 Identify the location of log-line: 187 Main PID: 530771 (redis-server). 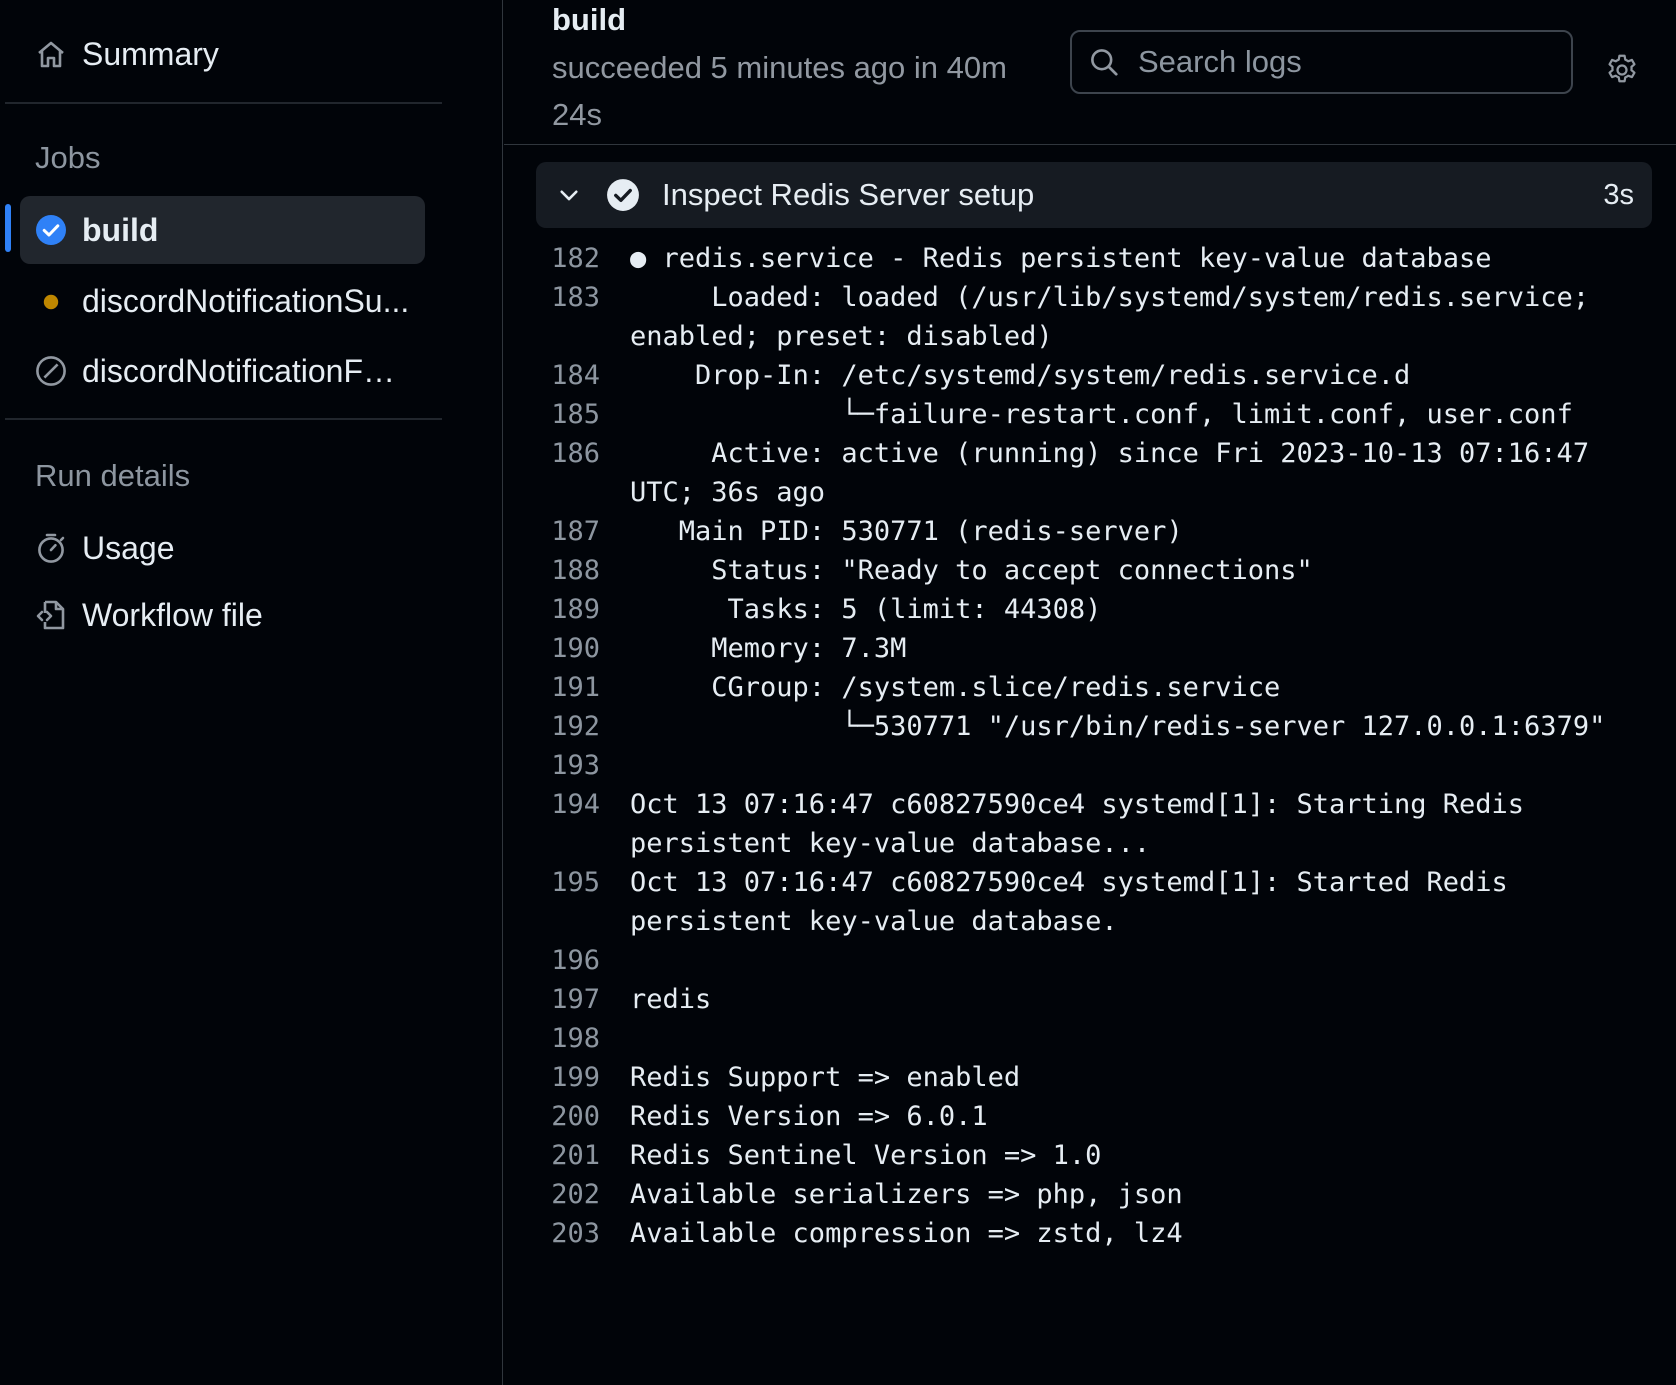
(1090, 531).